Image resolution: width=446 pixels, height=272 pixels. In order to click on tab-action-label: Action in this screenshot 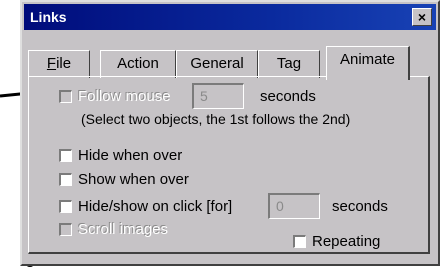, I will do `click(138, 63)`.